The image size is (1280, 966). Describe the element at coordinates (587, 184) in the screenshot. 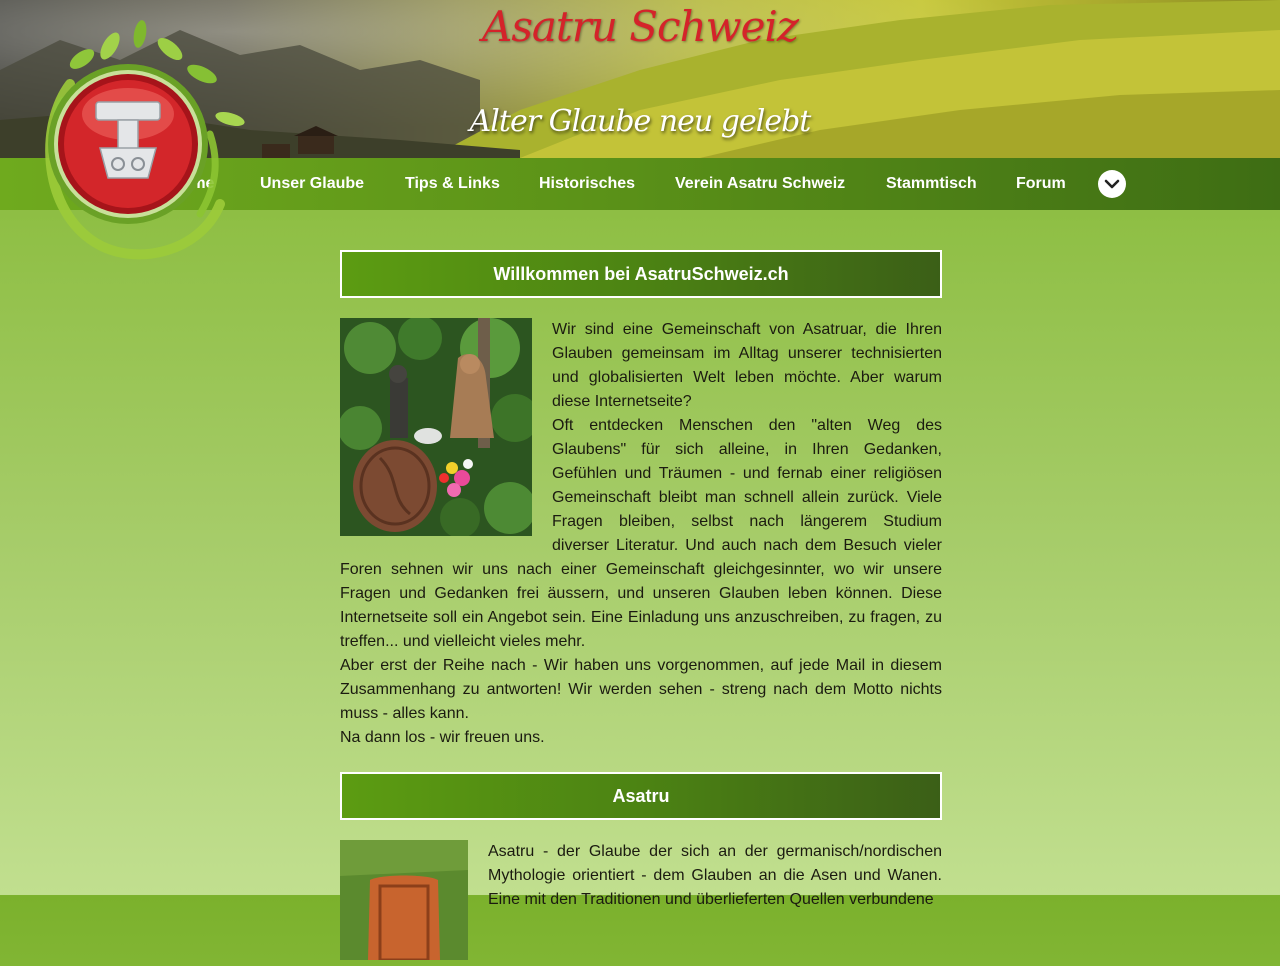

I see `nav-item-historisches: Historisches` at that location.